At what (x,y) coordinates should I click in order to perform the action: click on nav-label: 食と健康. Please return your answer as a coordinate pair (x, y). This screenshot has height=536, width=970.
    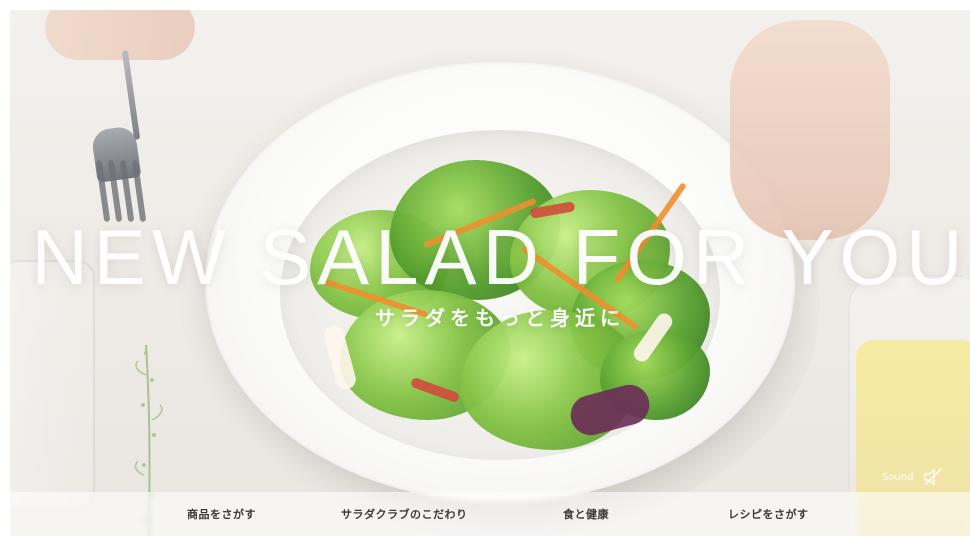
    Looking at the image, I should click on (586, 514).